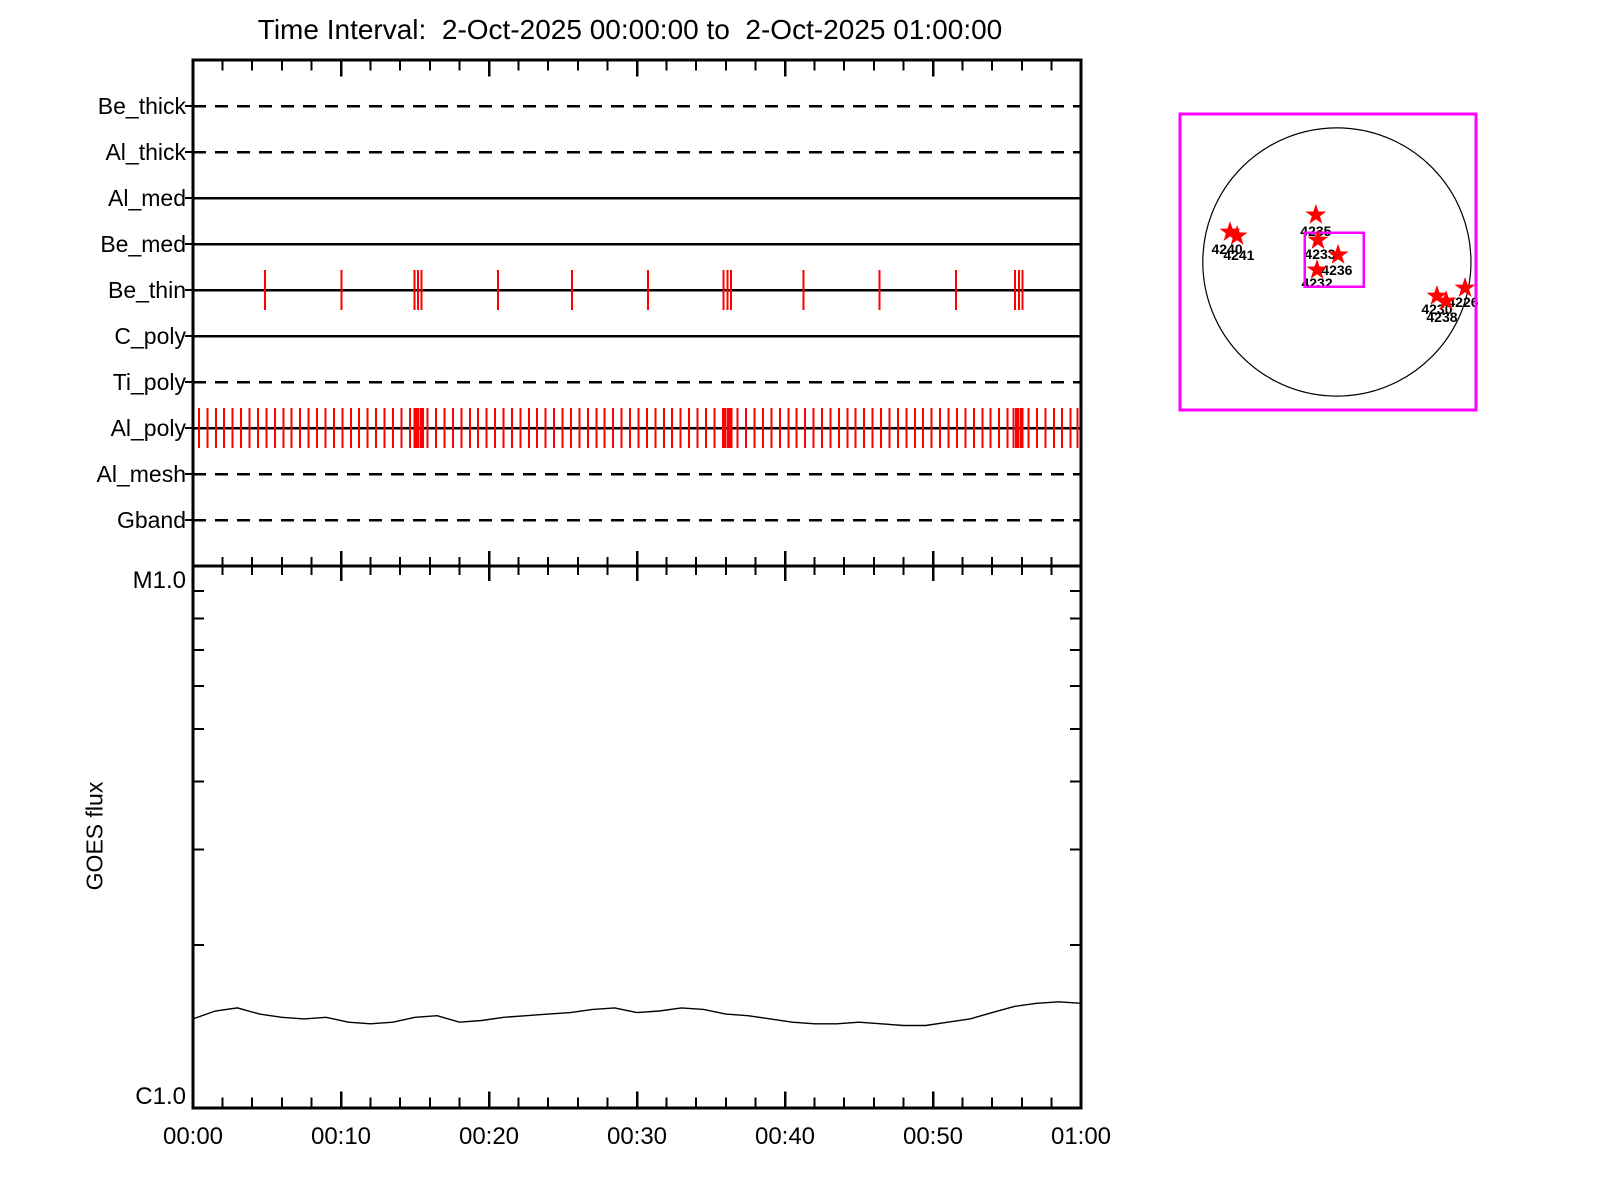  I want to click on solar-map-frame, so click(1328, 262).